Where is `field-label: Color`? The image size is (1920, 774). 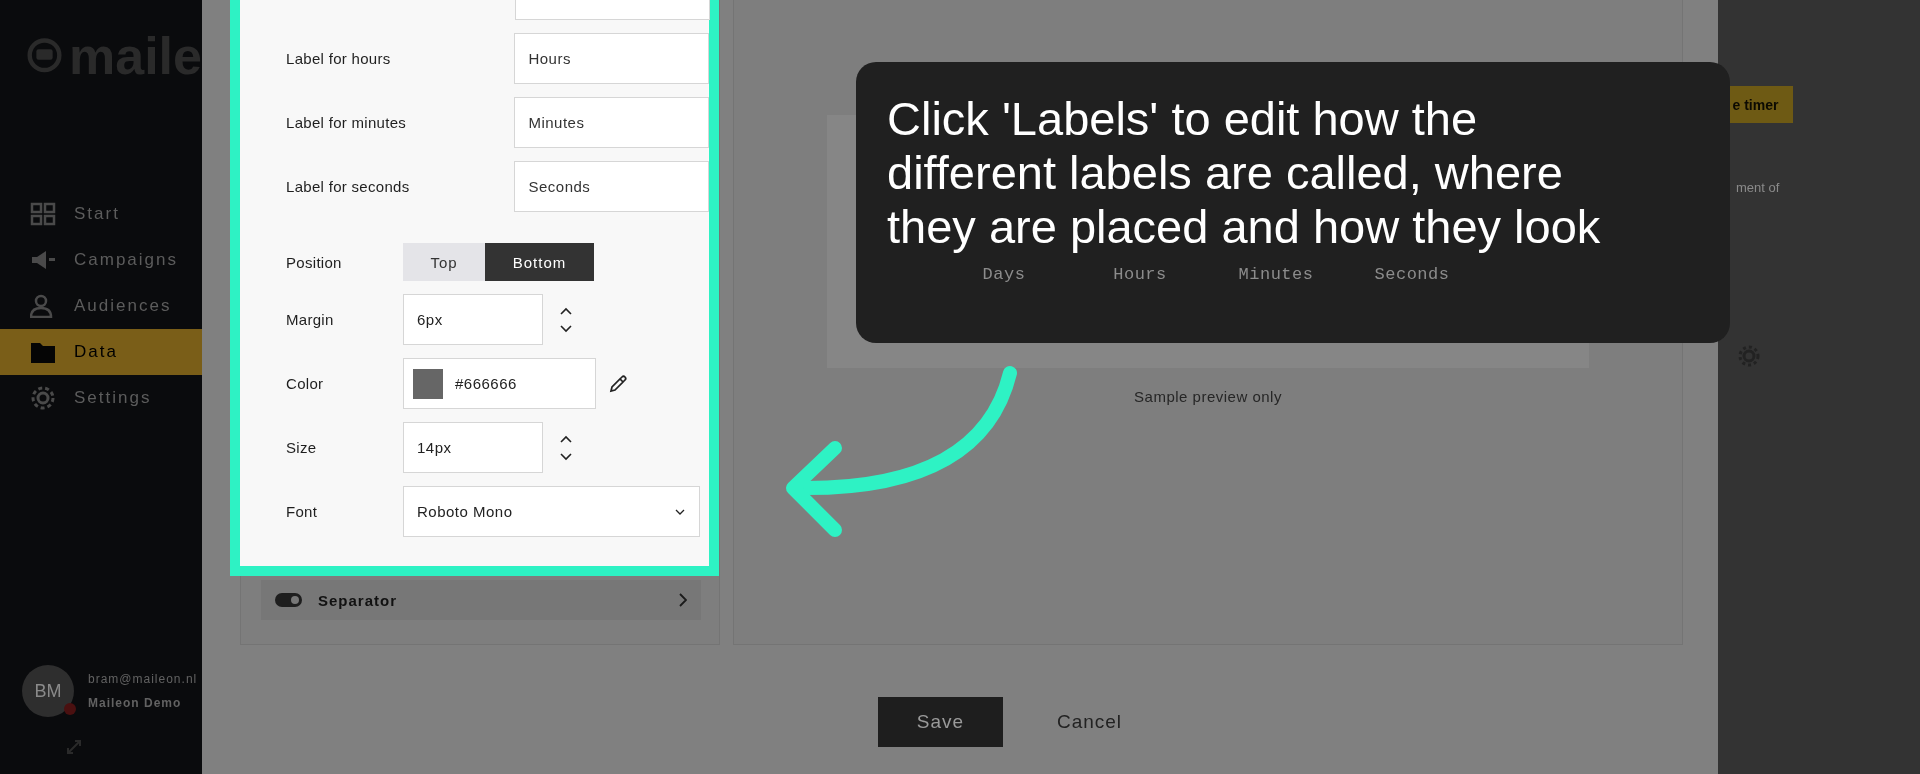 field-label: Color is located at coordinates (305, 383).